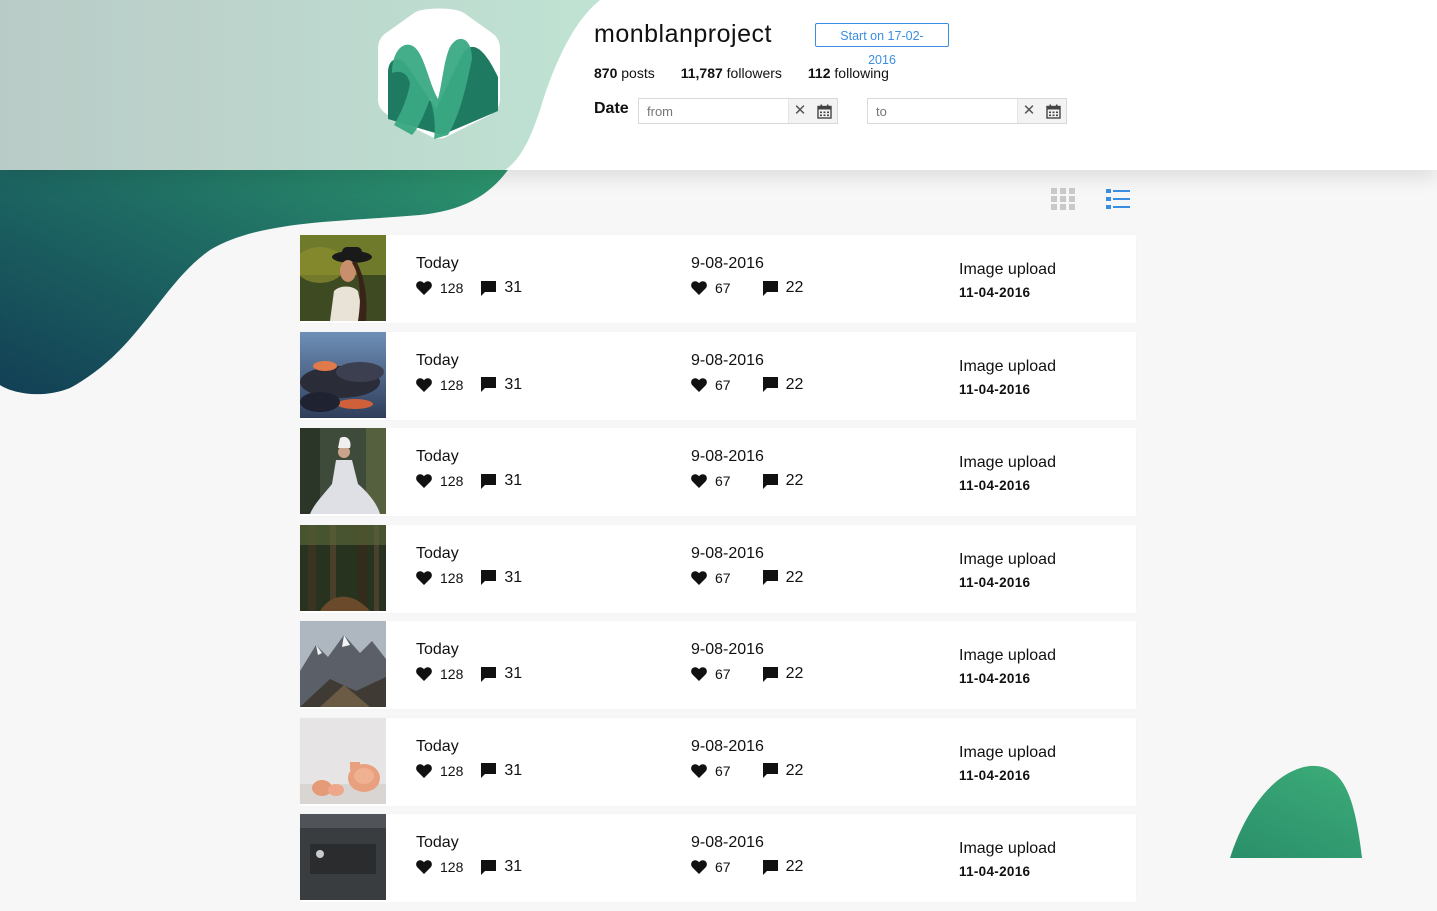  Describe the element at coordinates (343, 664) in the screenshot. I see `post-thumbnail-mountains` at that location.